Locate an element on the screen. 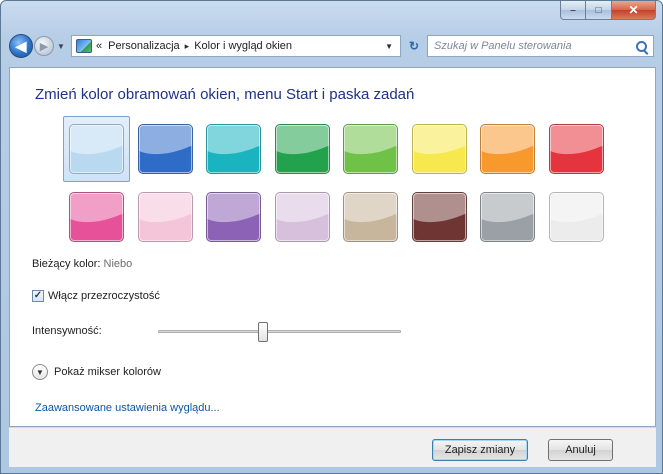 This screenshot has width=663, height=474. forward-button: ▶ is located at coordinates (44, 46).